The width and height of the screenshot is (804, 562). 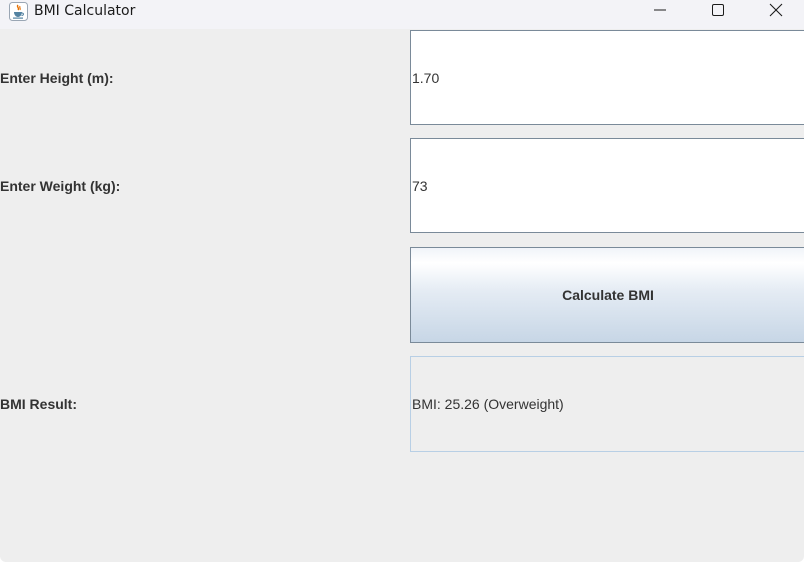 What do you see at coordinates (60, 186) in the screenshot?
I see `weight-label: Enter Weight (kg):` at bounding box center [60, 186].